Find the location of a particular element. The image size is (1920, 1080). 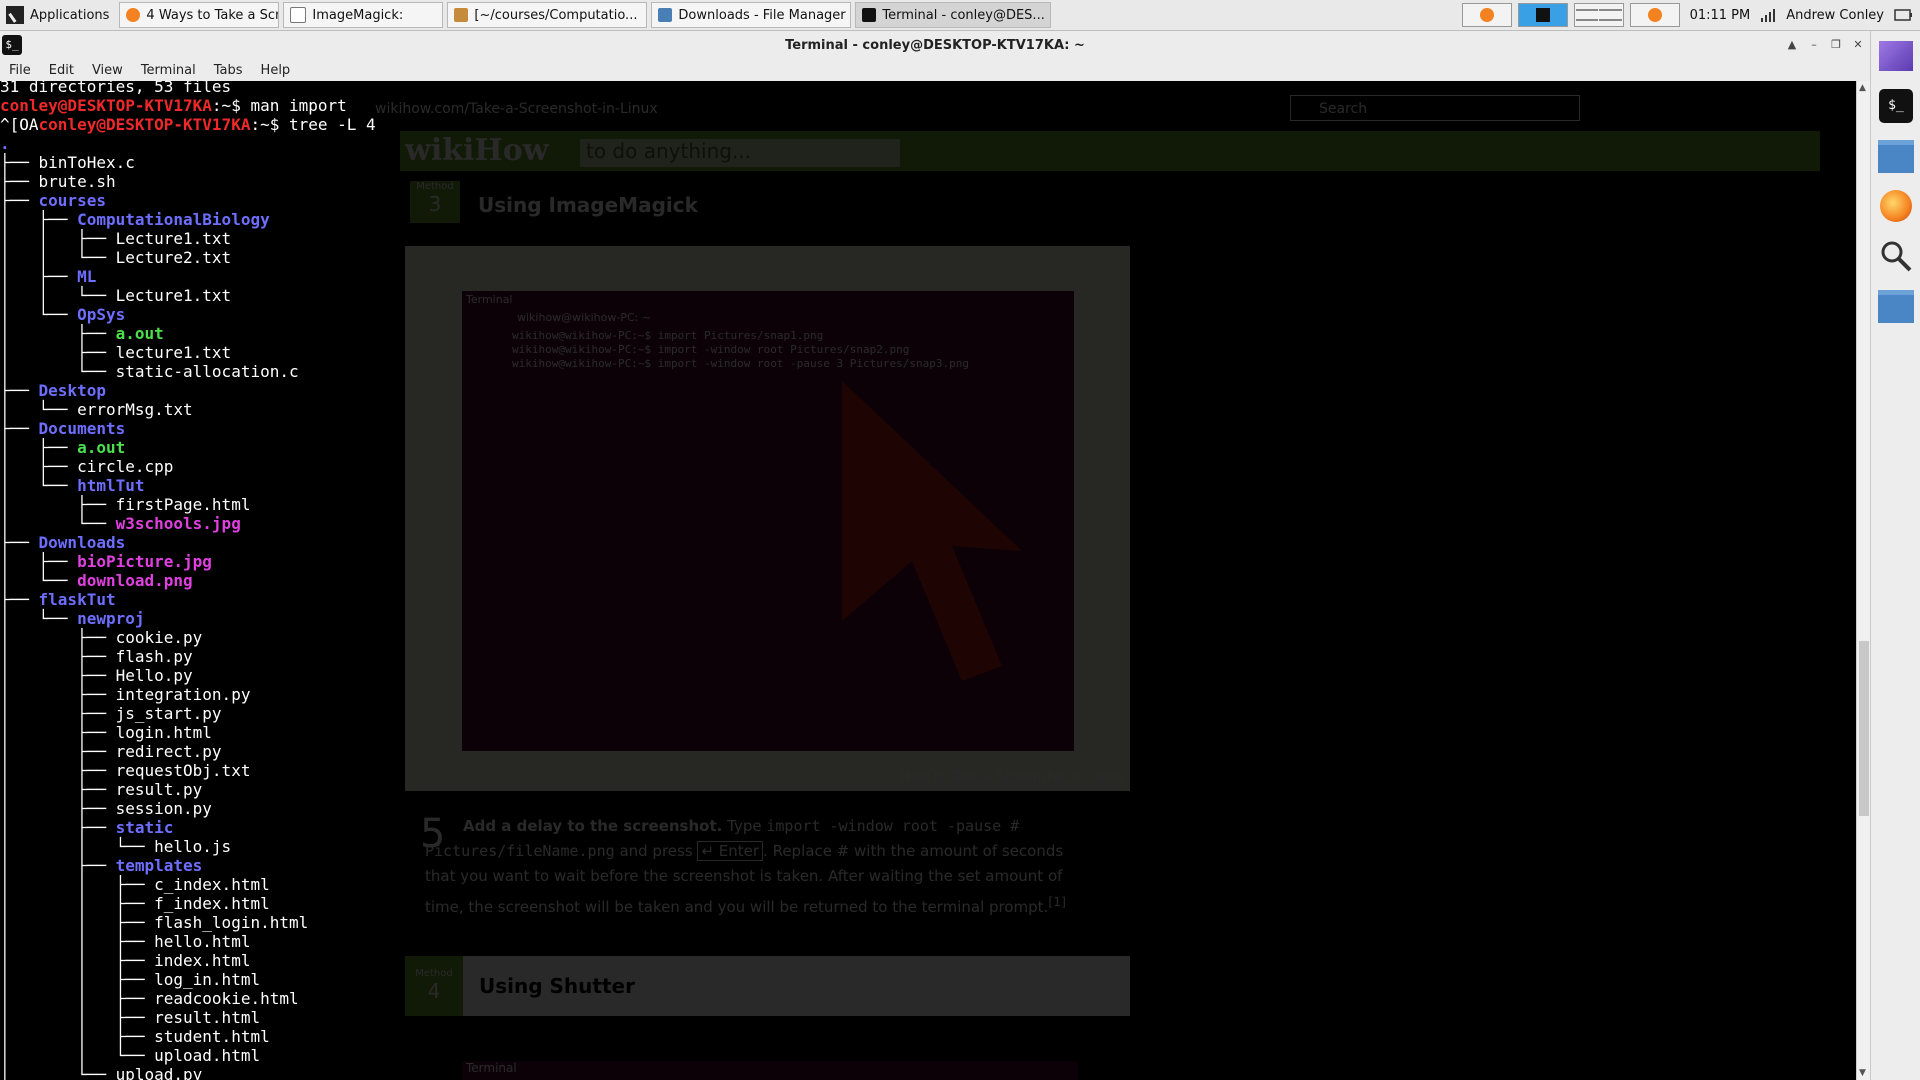

menu-file: File is located at coordinates (20, 71).